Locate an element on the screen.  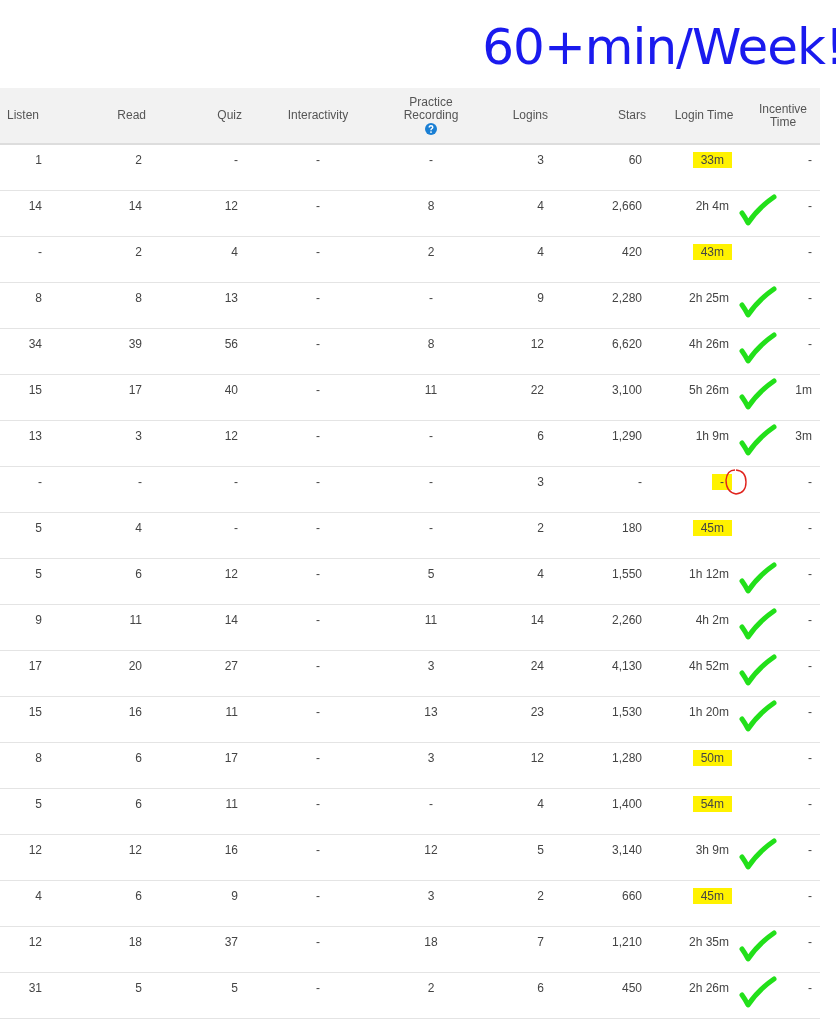
circle-mark is located at coordinates (736, 482).